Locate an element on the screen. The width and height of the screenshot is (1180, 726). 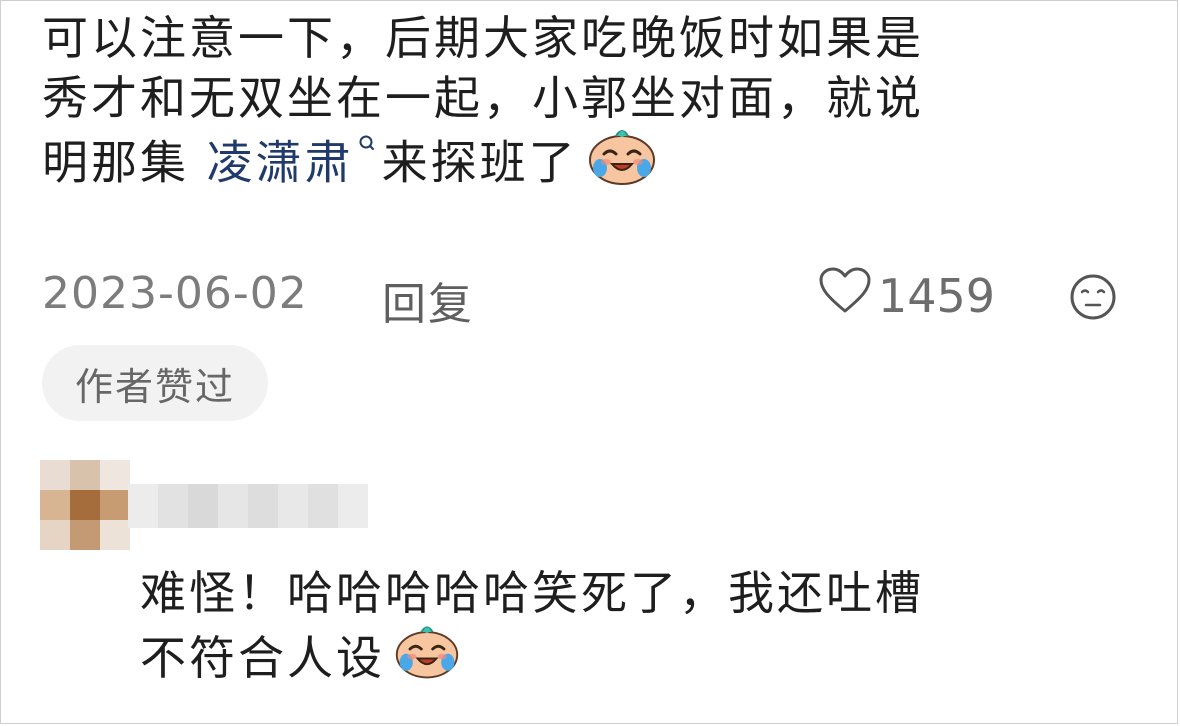
meh-face-icon is located at coordinates (1093, 302).